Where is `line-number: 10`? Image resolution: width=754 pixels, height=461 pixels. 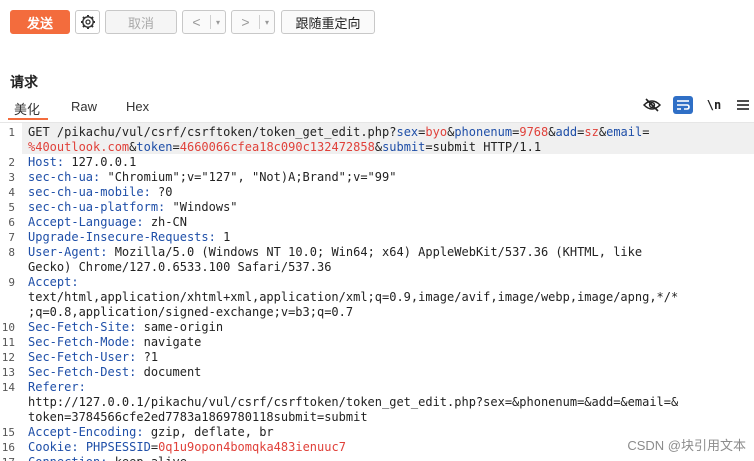 line-number: 10 is located at coordinates (8, 327).